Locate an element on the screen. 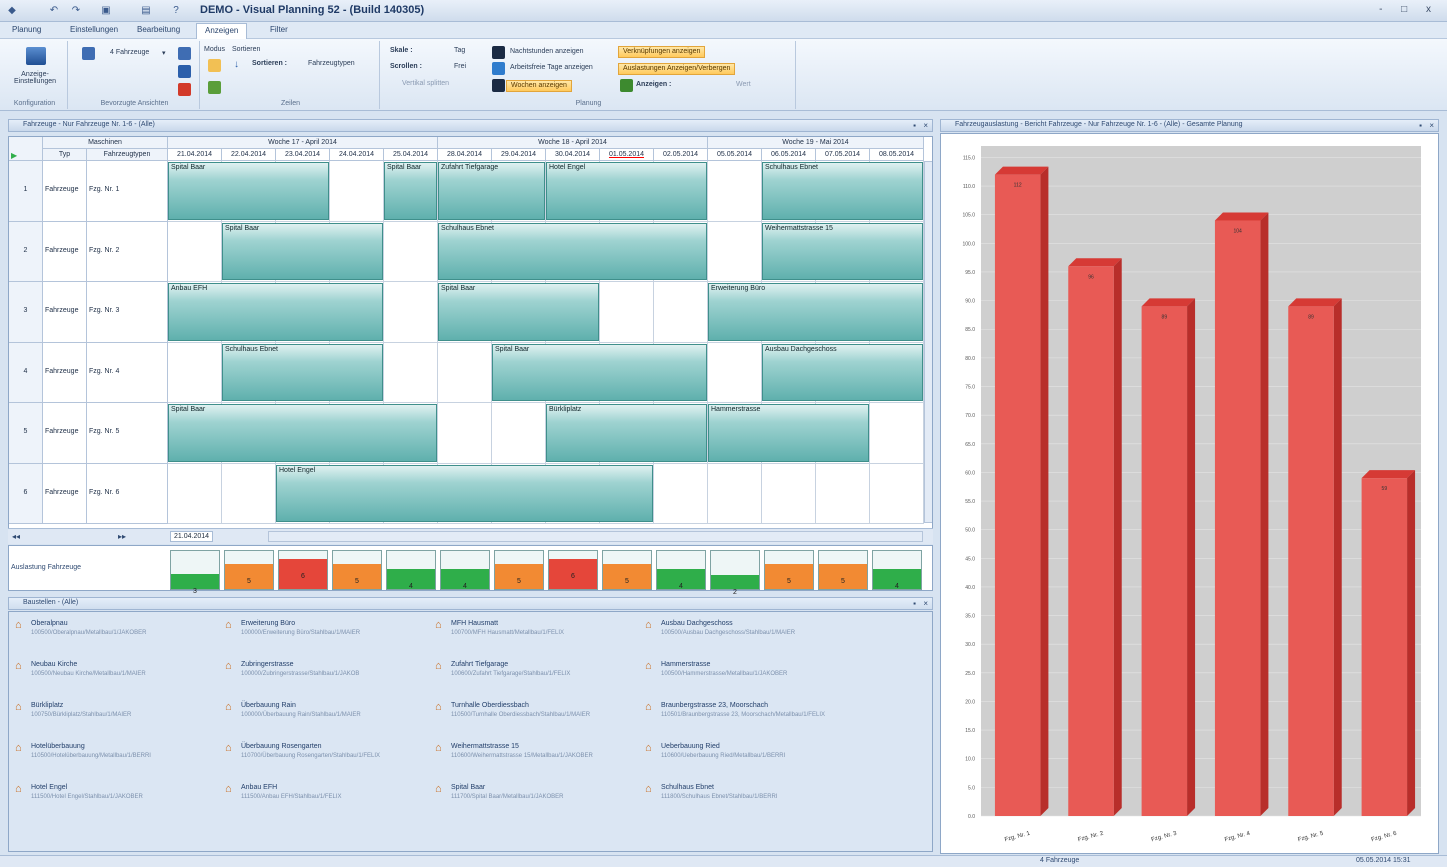  anzeige-einstellungen-button: Anzeige-Einstellungen is located at coordinates (35, 78).